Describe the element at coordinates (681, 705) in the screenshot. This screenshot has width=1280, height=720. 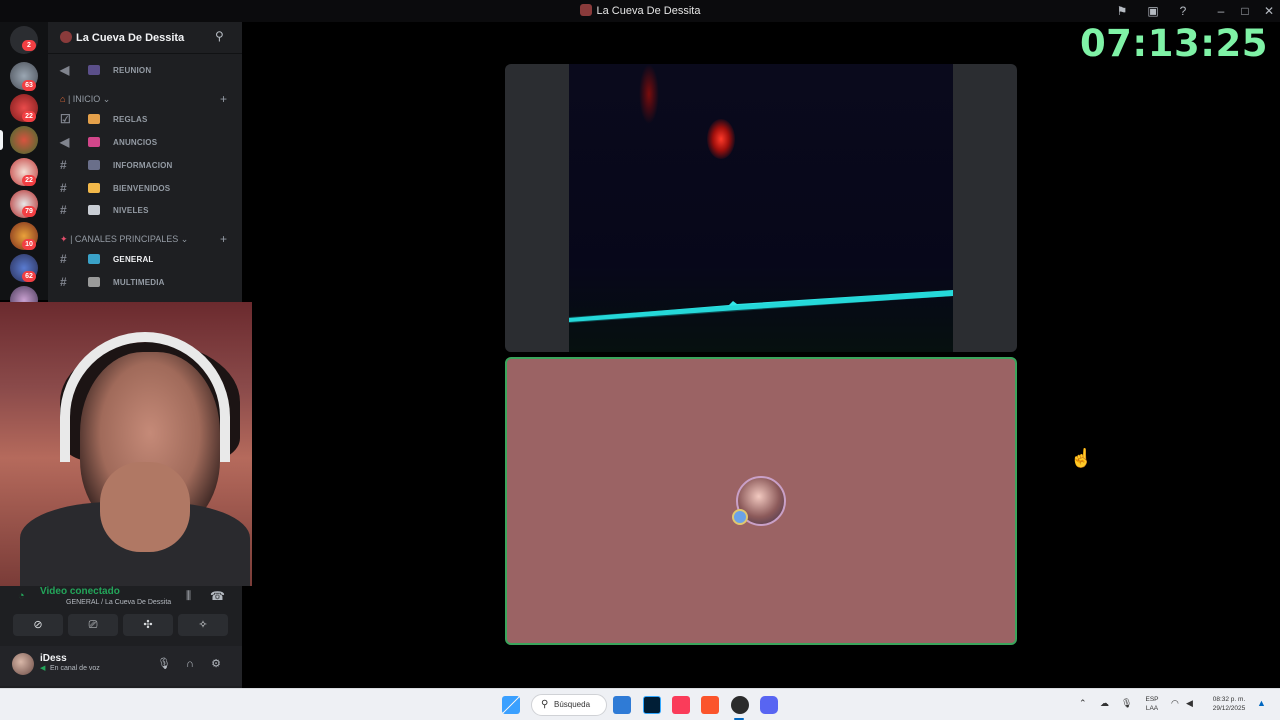
I see `music-icon` at that location.